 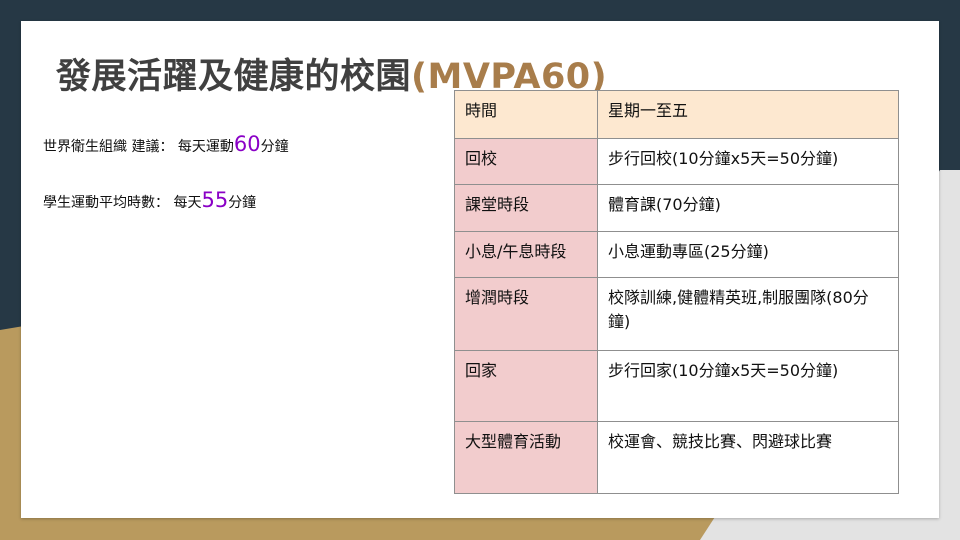 I want to click on table-row: 大型體育活動 校運會、競技比賽、閃避球比賽, so click(x=676, y=457).